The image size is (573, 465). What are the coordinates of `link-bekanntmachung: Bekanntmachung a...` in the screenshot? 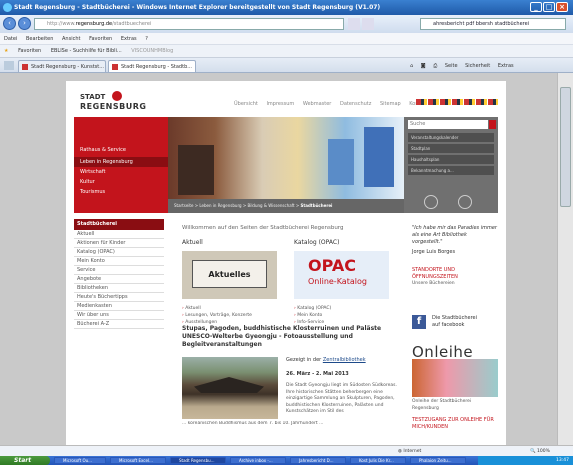 It's located at (451, 170).